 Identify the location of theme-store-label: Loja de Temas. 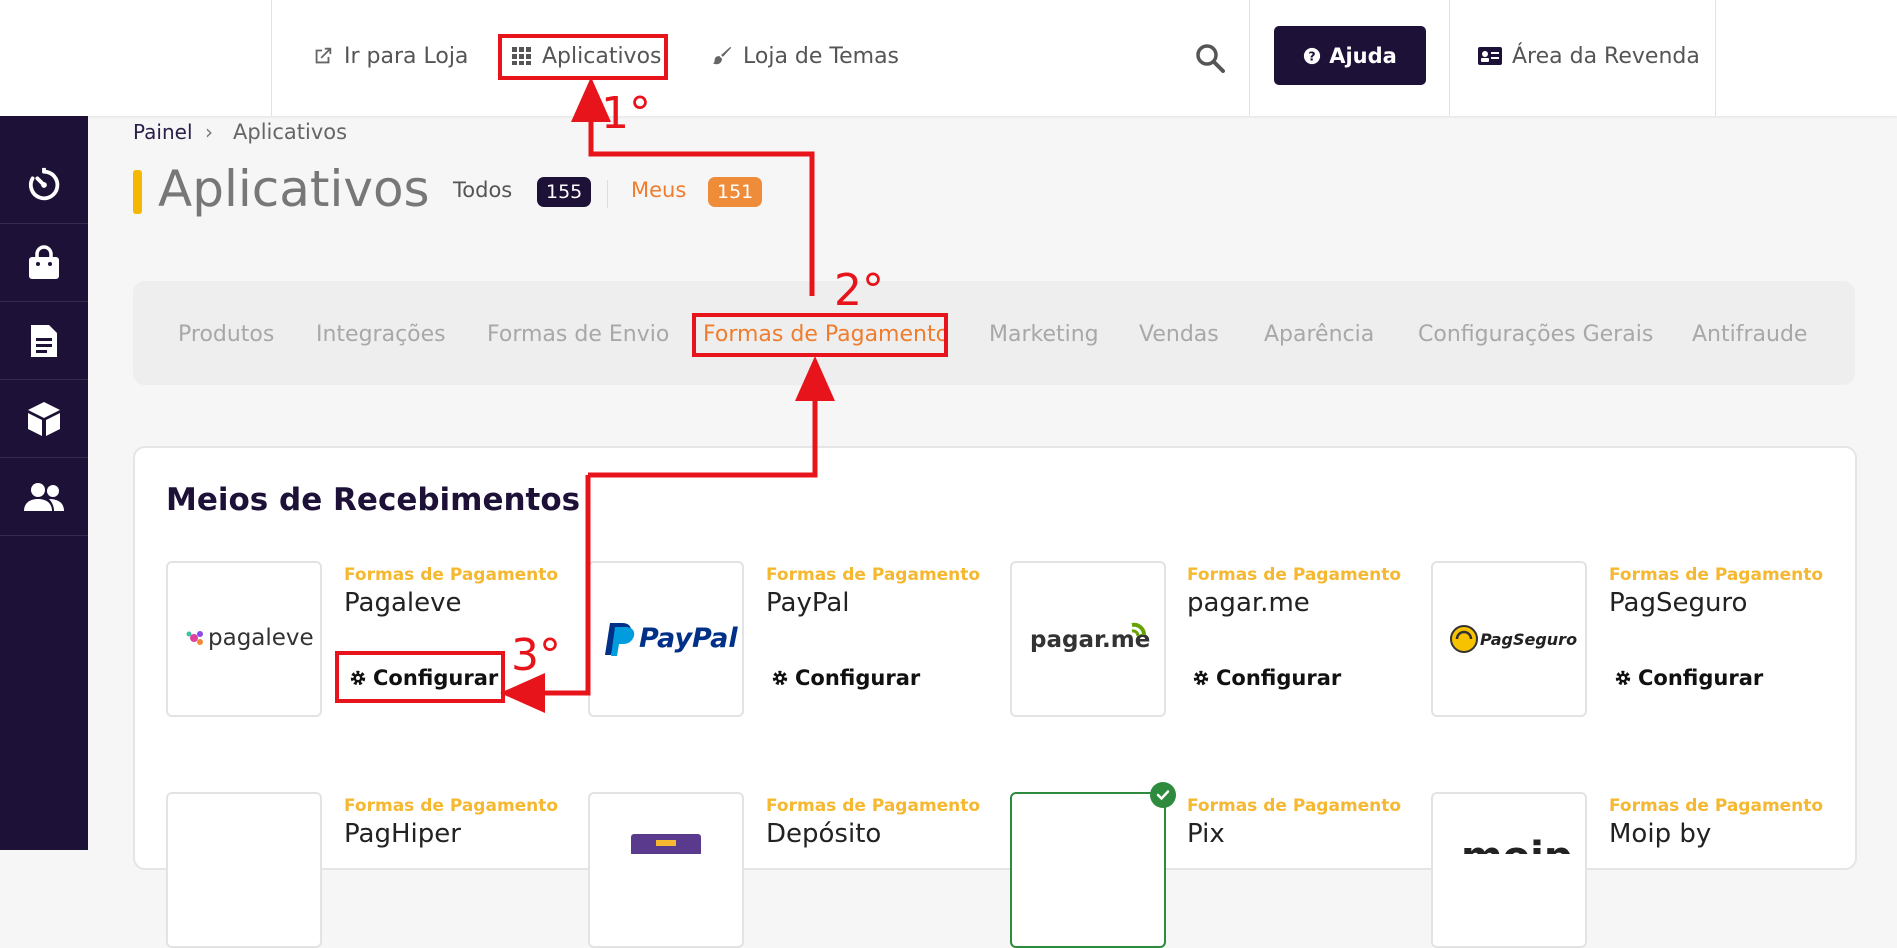
(821, 56).